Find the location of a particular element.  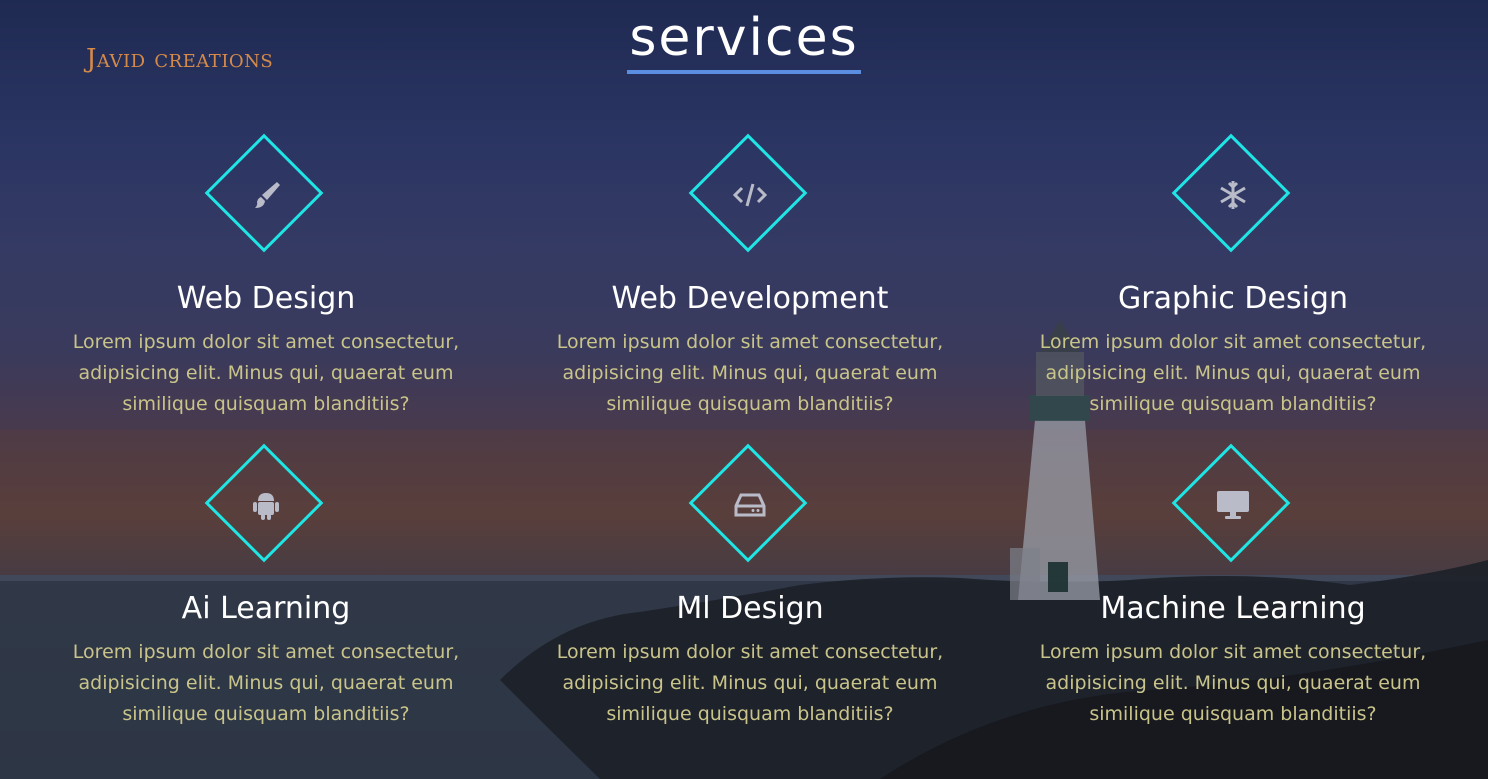

paint-brush-icon is located at coordinates (266, 195).